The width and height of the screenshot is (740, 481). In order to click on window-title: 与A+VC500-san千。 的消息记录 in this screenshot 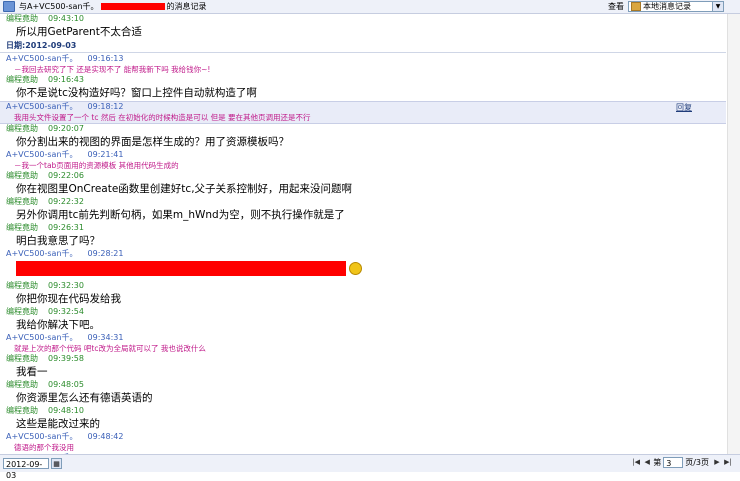, I will do `click(113, 7)`.